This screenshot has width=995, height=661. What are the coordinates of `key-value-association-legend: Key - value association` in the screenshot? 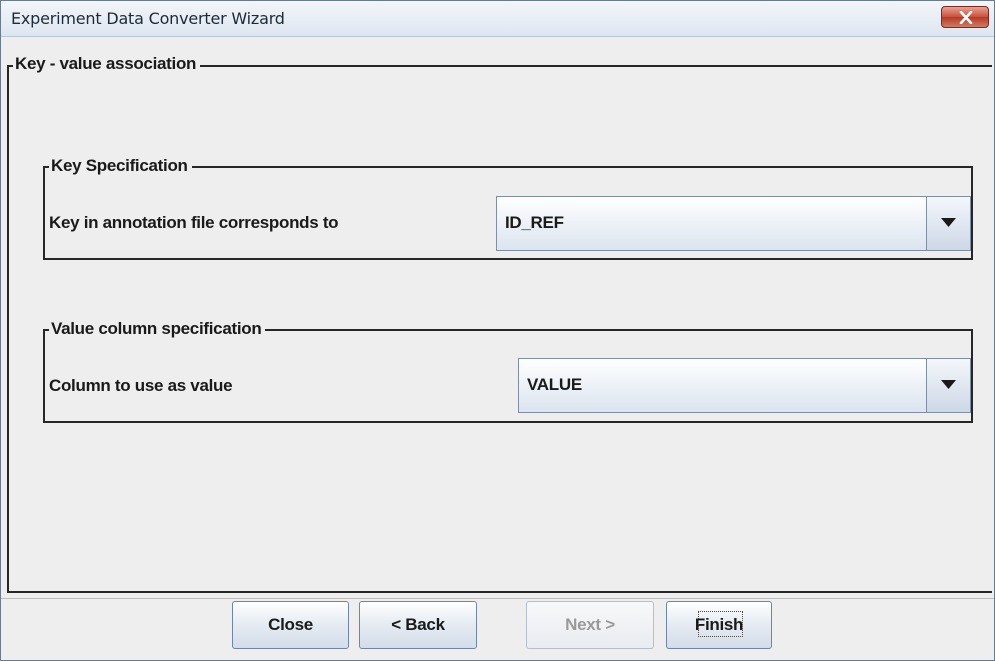 It's located at (107, 64).